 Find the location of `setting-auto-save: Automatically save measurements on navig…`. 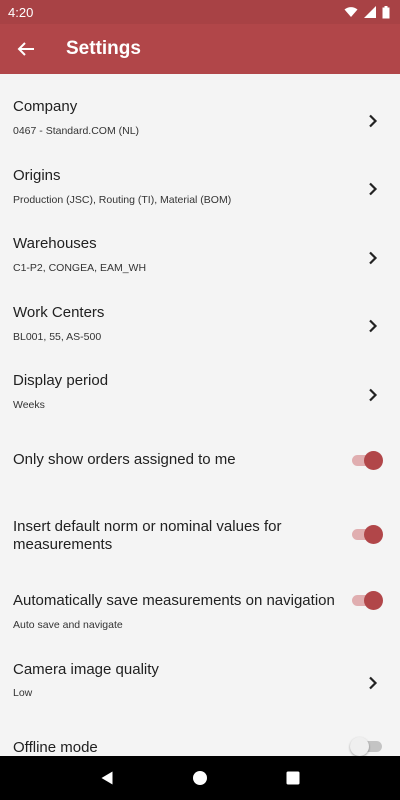

setting-auto-save: Automatically save measurements on navig… is located at coordinates (200, 614).